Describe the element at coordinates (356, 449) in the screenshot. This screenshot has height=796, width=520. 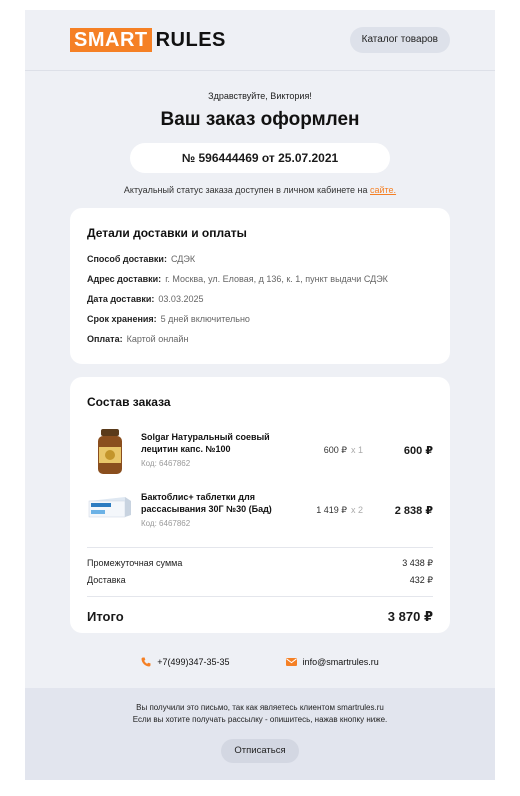
I see `item-qty: x 1` at that location.